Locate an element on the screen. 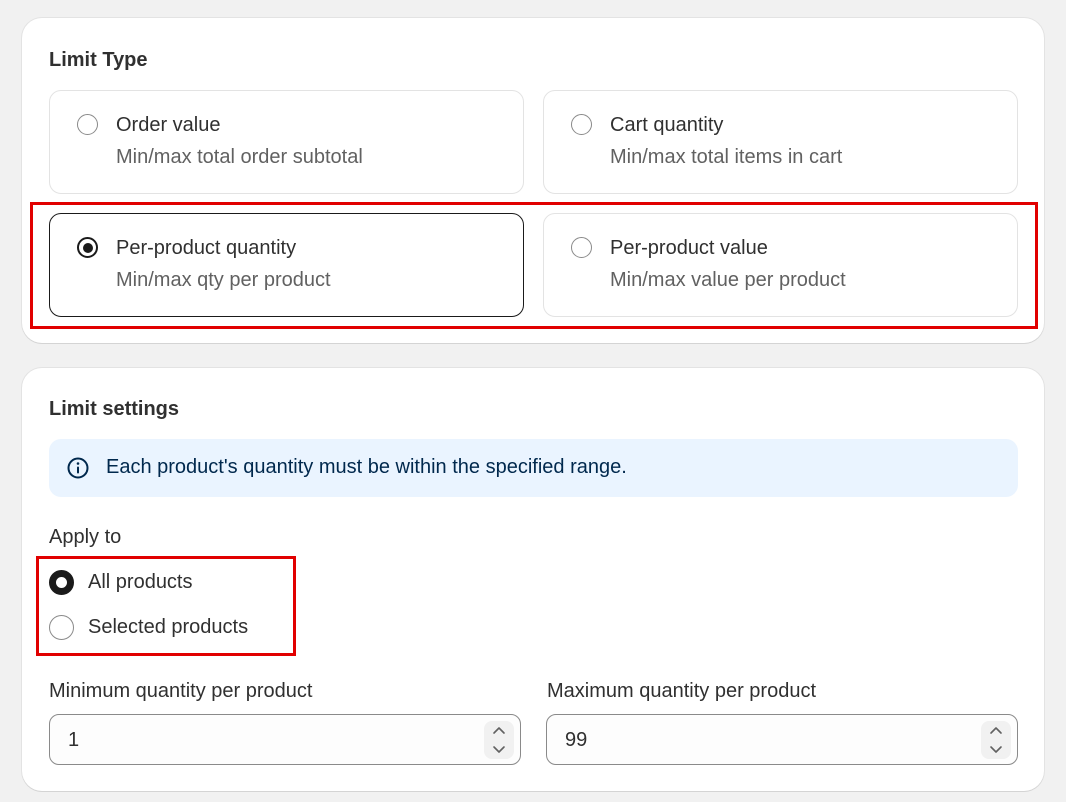  max-quantity-stepper is located at coordinates (996, 740).